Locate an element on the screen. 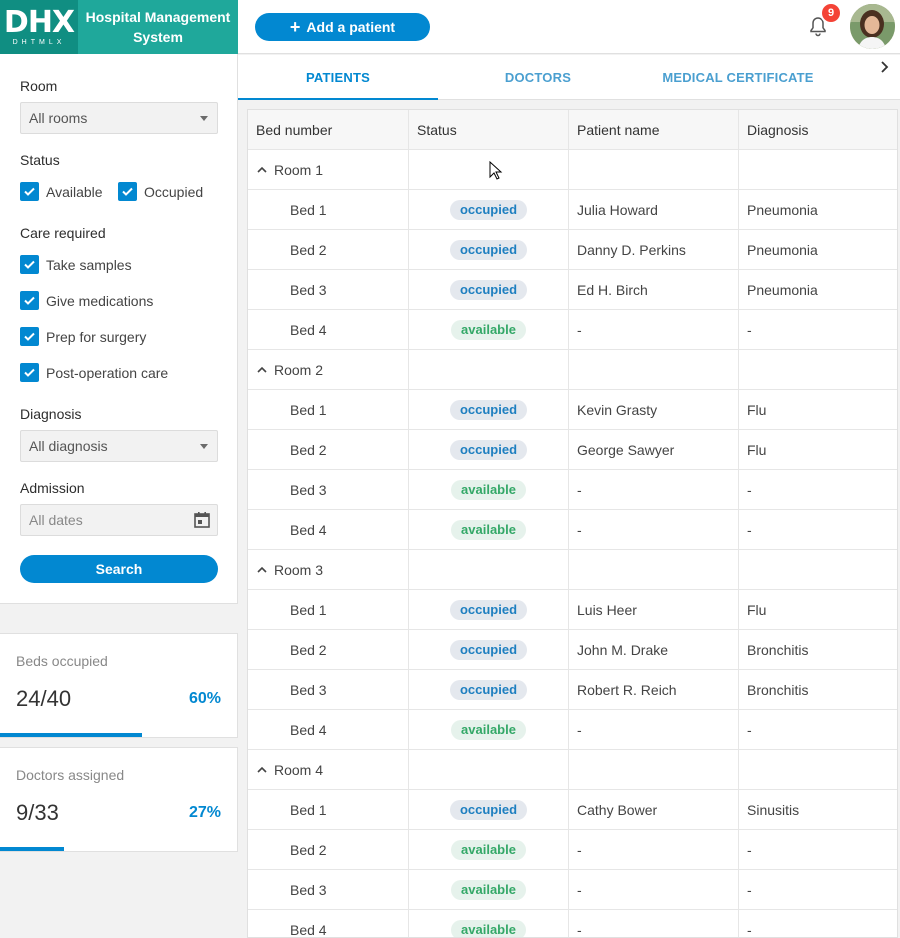 The image size is (900, 938). table-row: Bed 1 occupied Julia Howard Pneumonia is located at coordinates (572, 210).